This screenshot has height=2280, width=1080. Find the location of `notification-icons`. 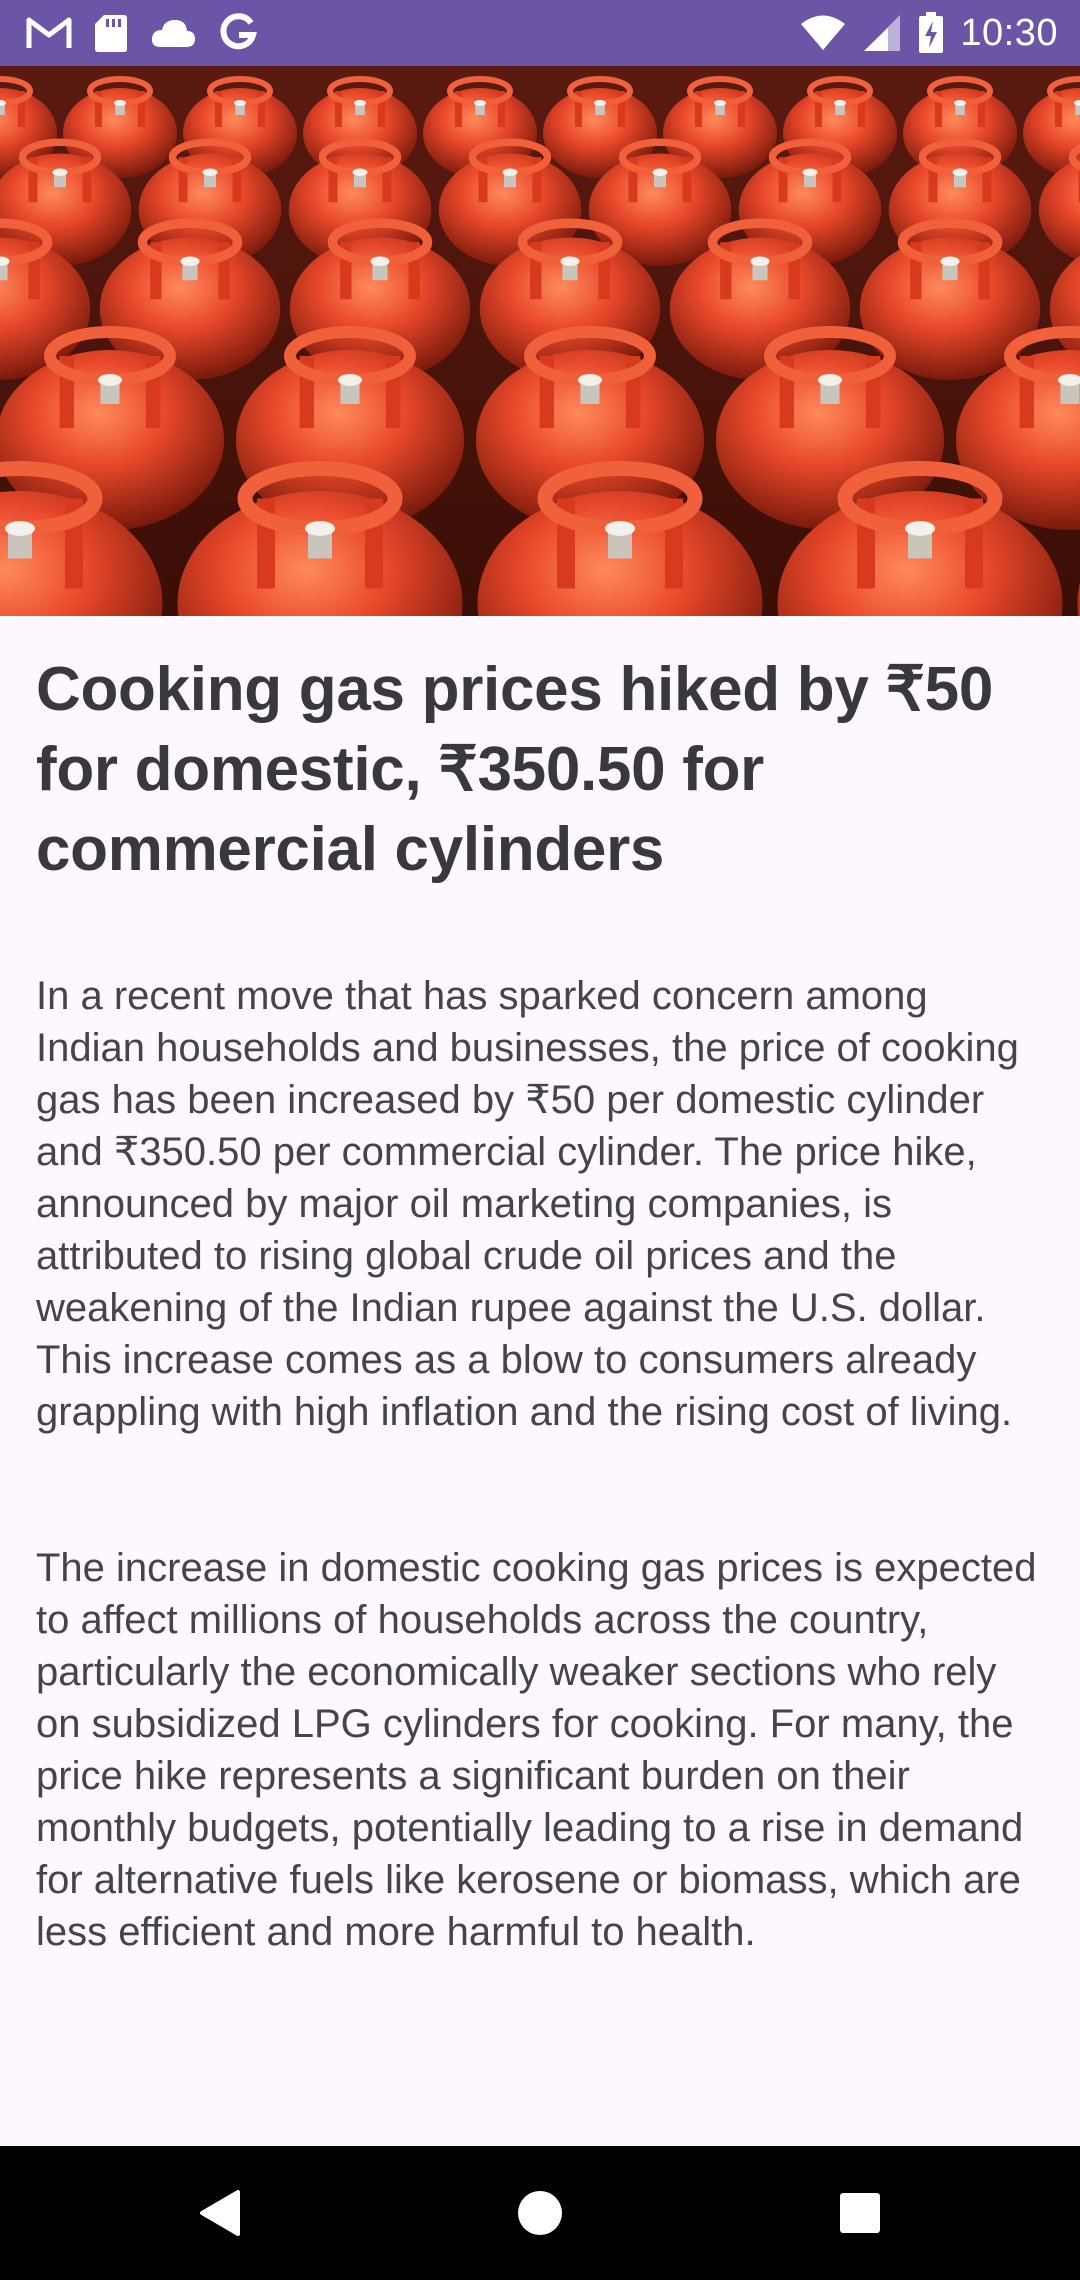

notification-icons is located at coordinates (142, 33).